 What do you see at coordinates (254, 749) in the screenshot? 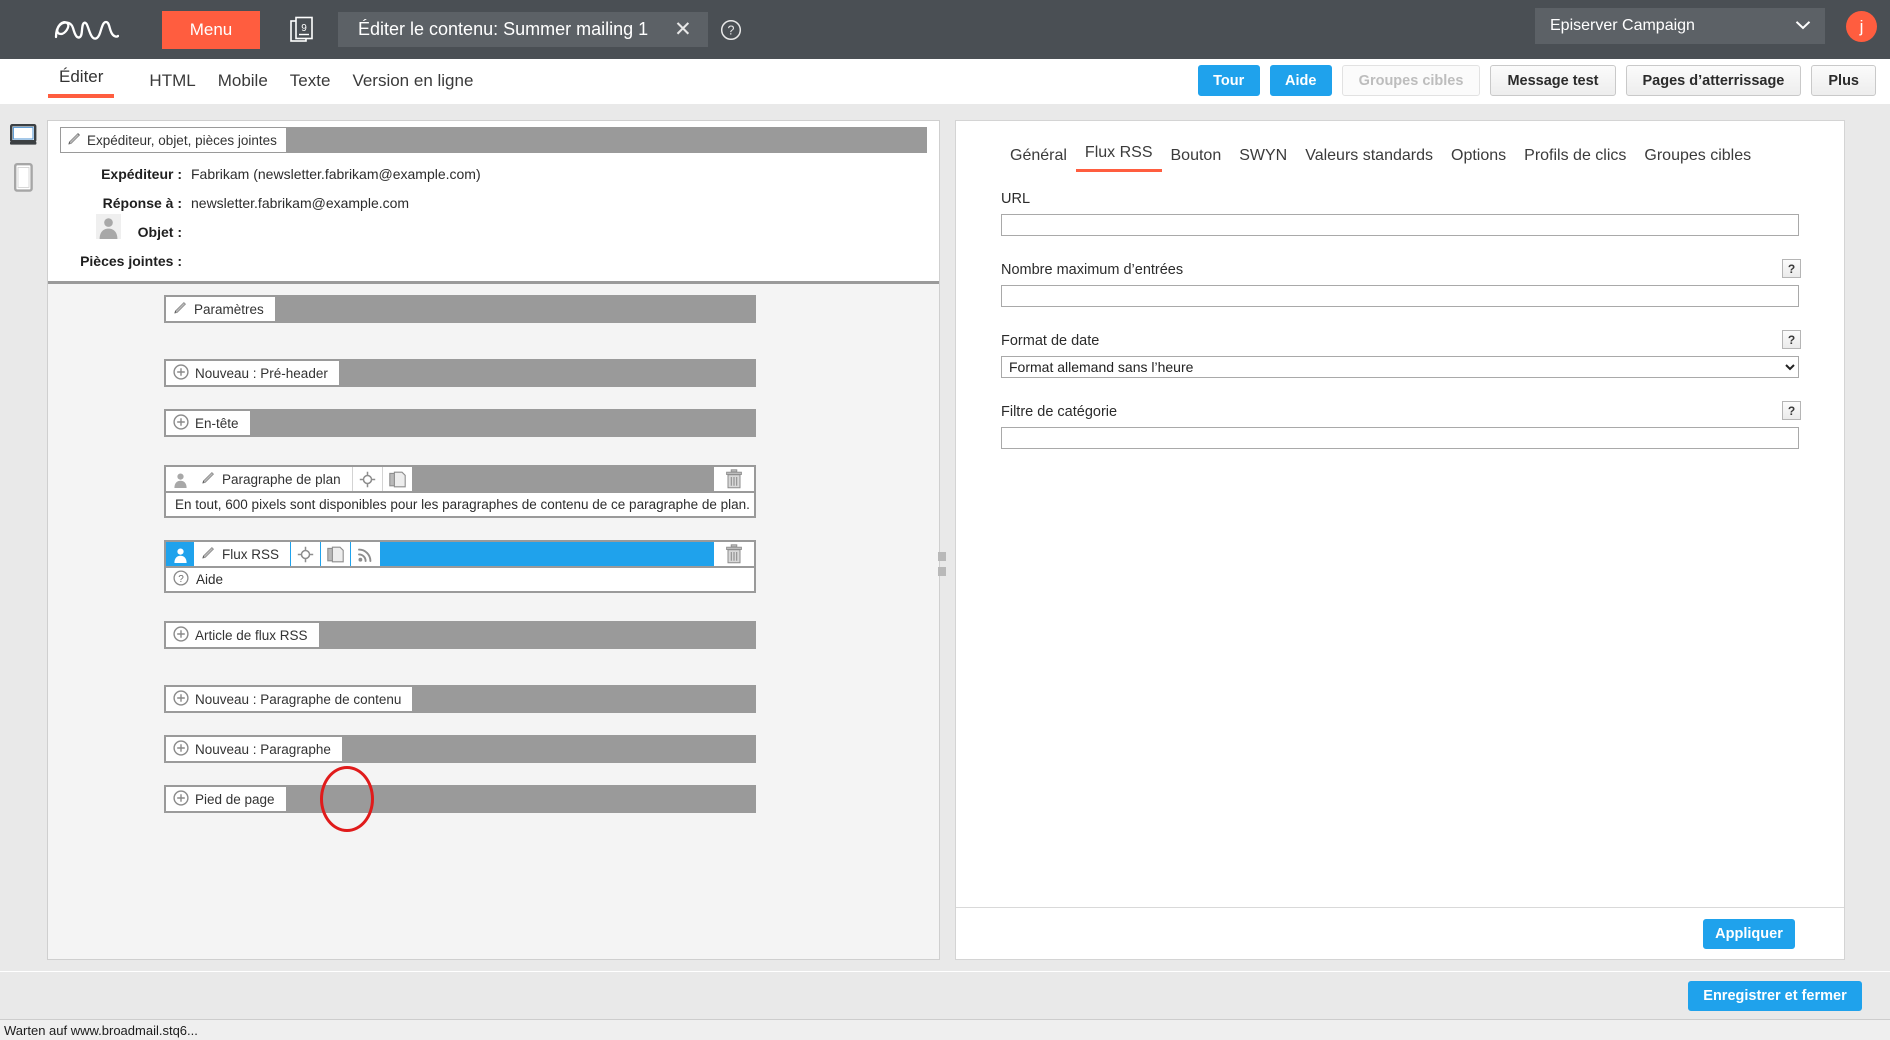
I see `block-new-paragraphe-tab: Nouveau : Paragraphe` at bounding box center [254, 749].